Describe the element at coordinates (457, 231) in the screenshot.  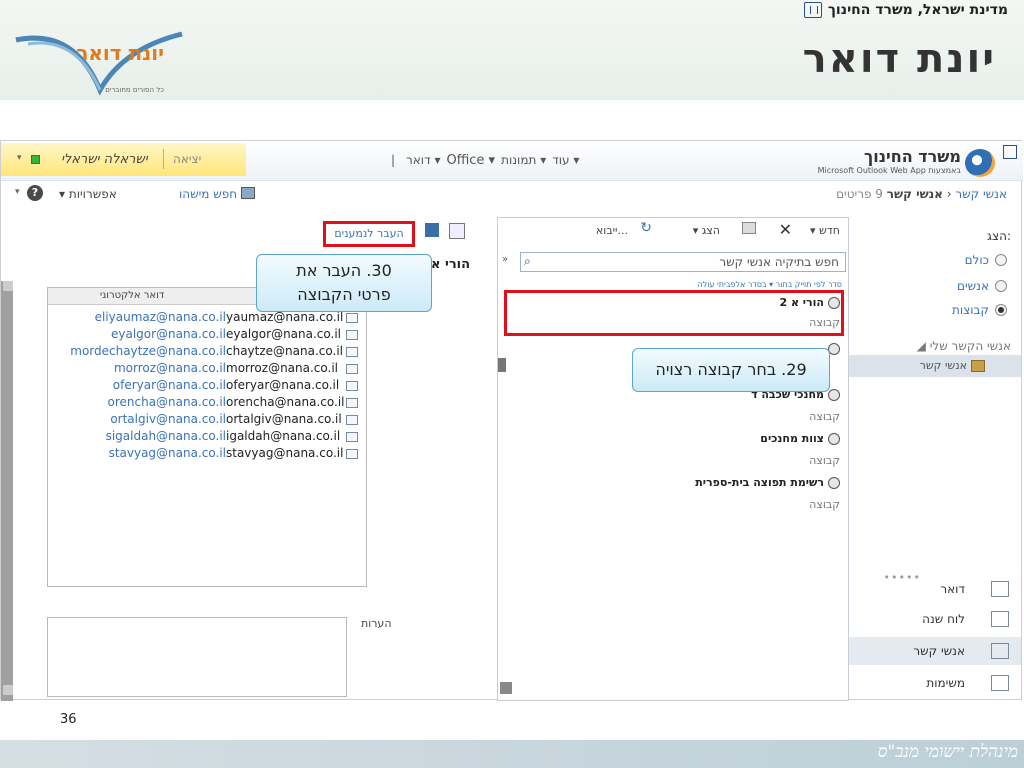
I see `print-icon` at that location.